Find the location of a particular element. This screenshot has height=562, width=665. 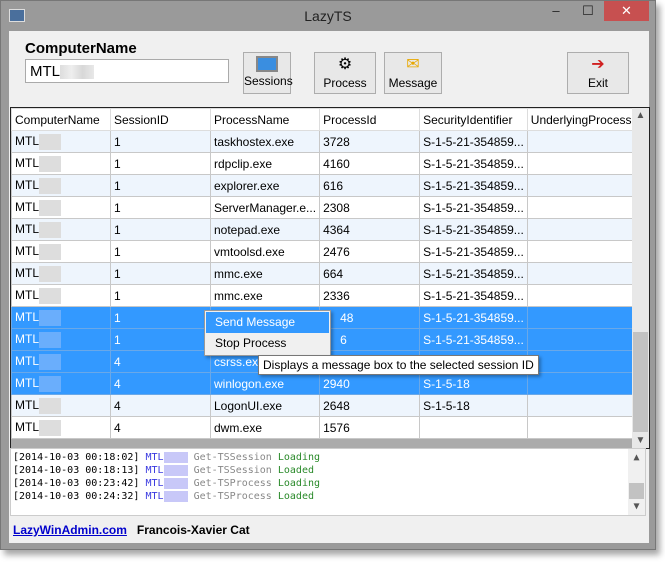

exit-button: ➔ Exit is located at coordinates (598, 73).